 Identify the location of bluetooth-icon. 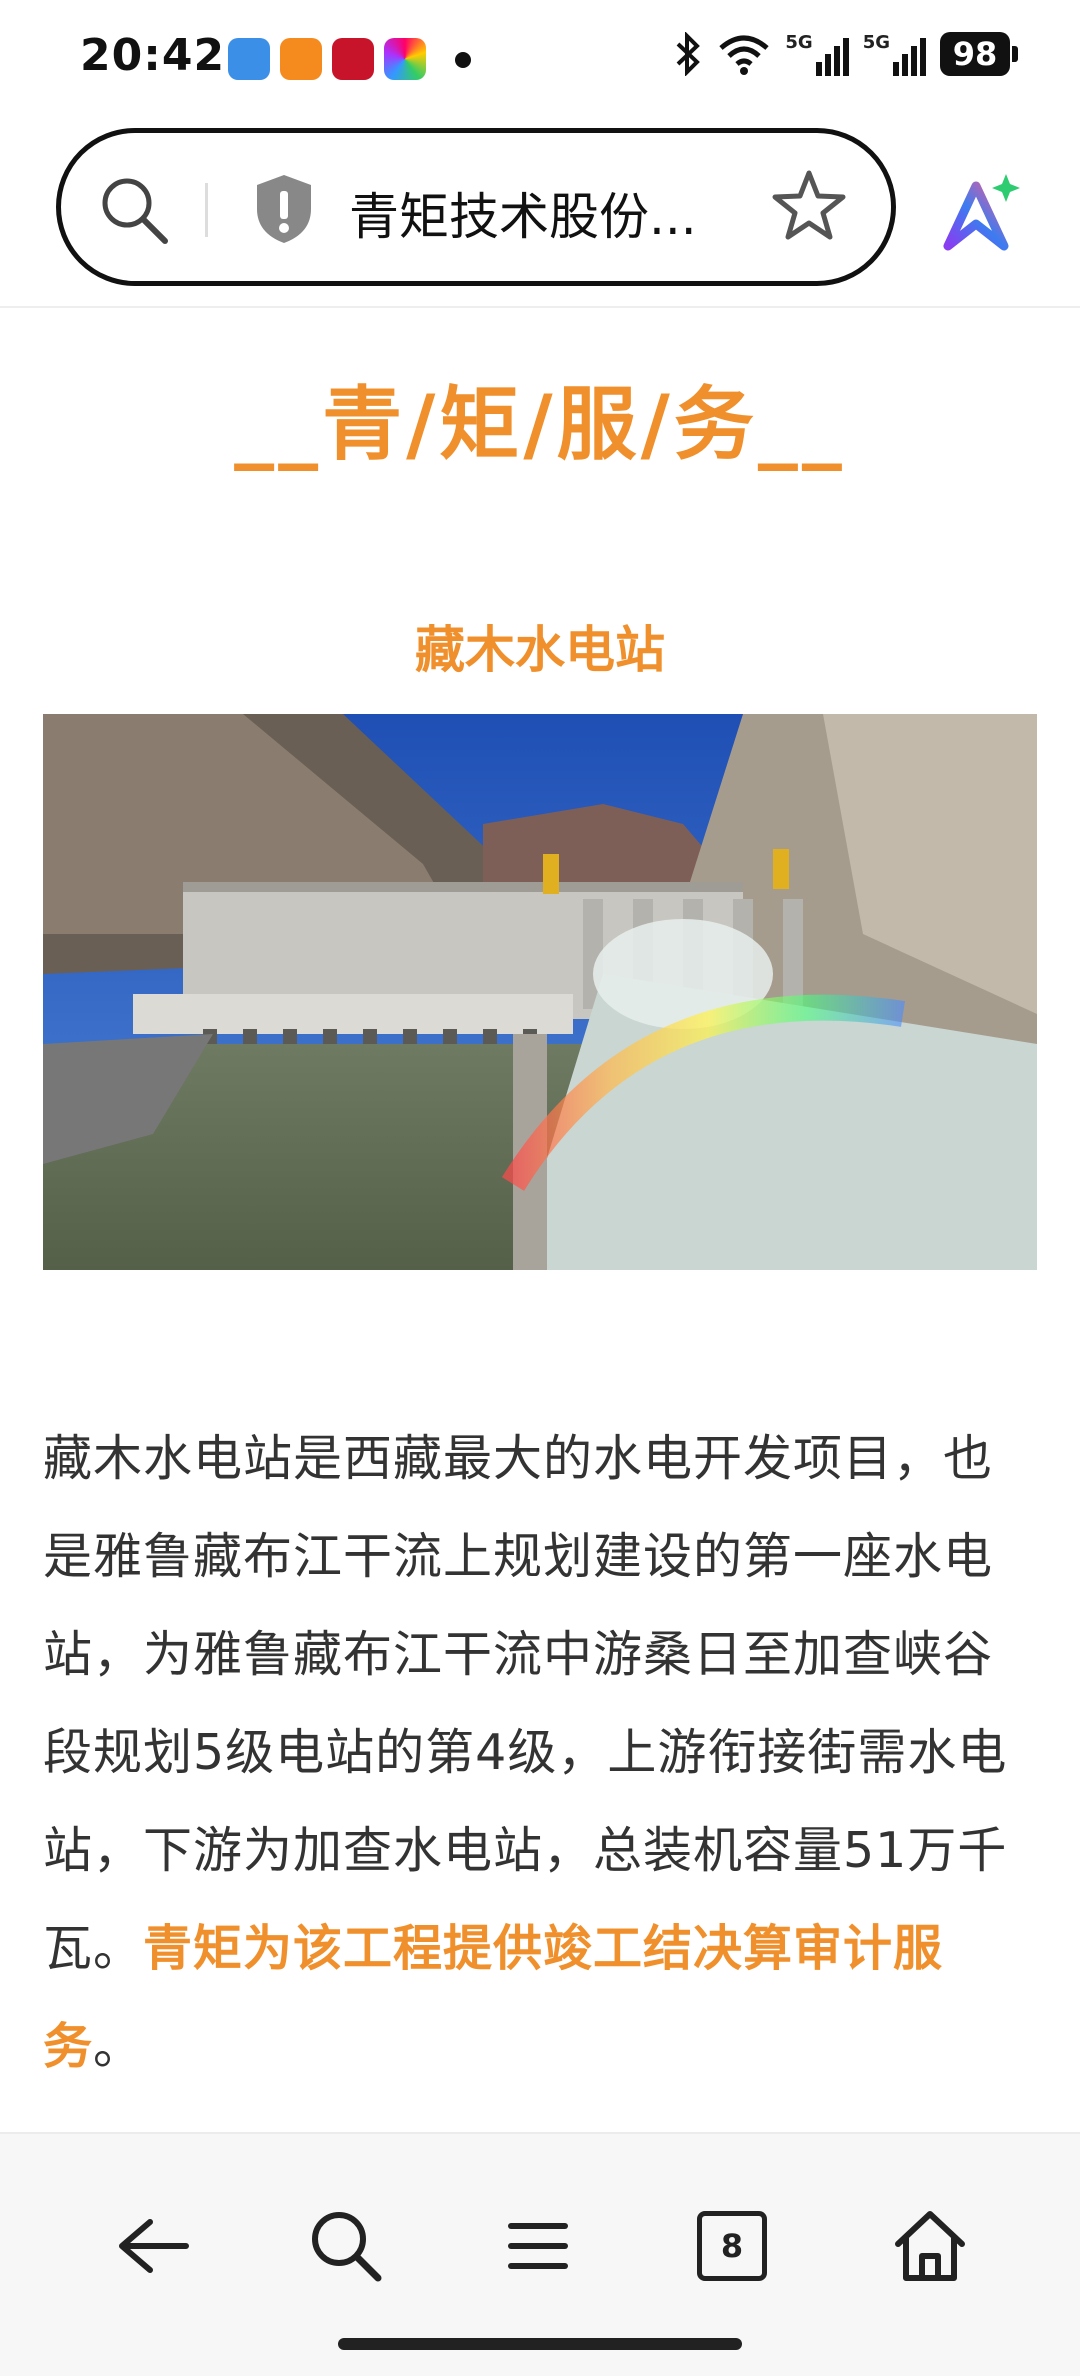
(688, 54).